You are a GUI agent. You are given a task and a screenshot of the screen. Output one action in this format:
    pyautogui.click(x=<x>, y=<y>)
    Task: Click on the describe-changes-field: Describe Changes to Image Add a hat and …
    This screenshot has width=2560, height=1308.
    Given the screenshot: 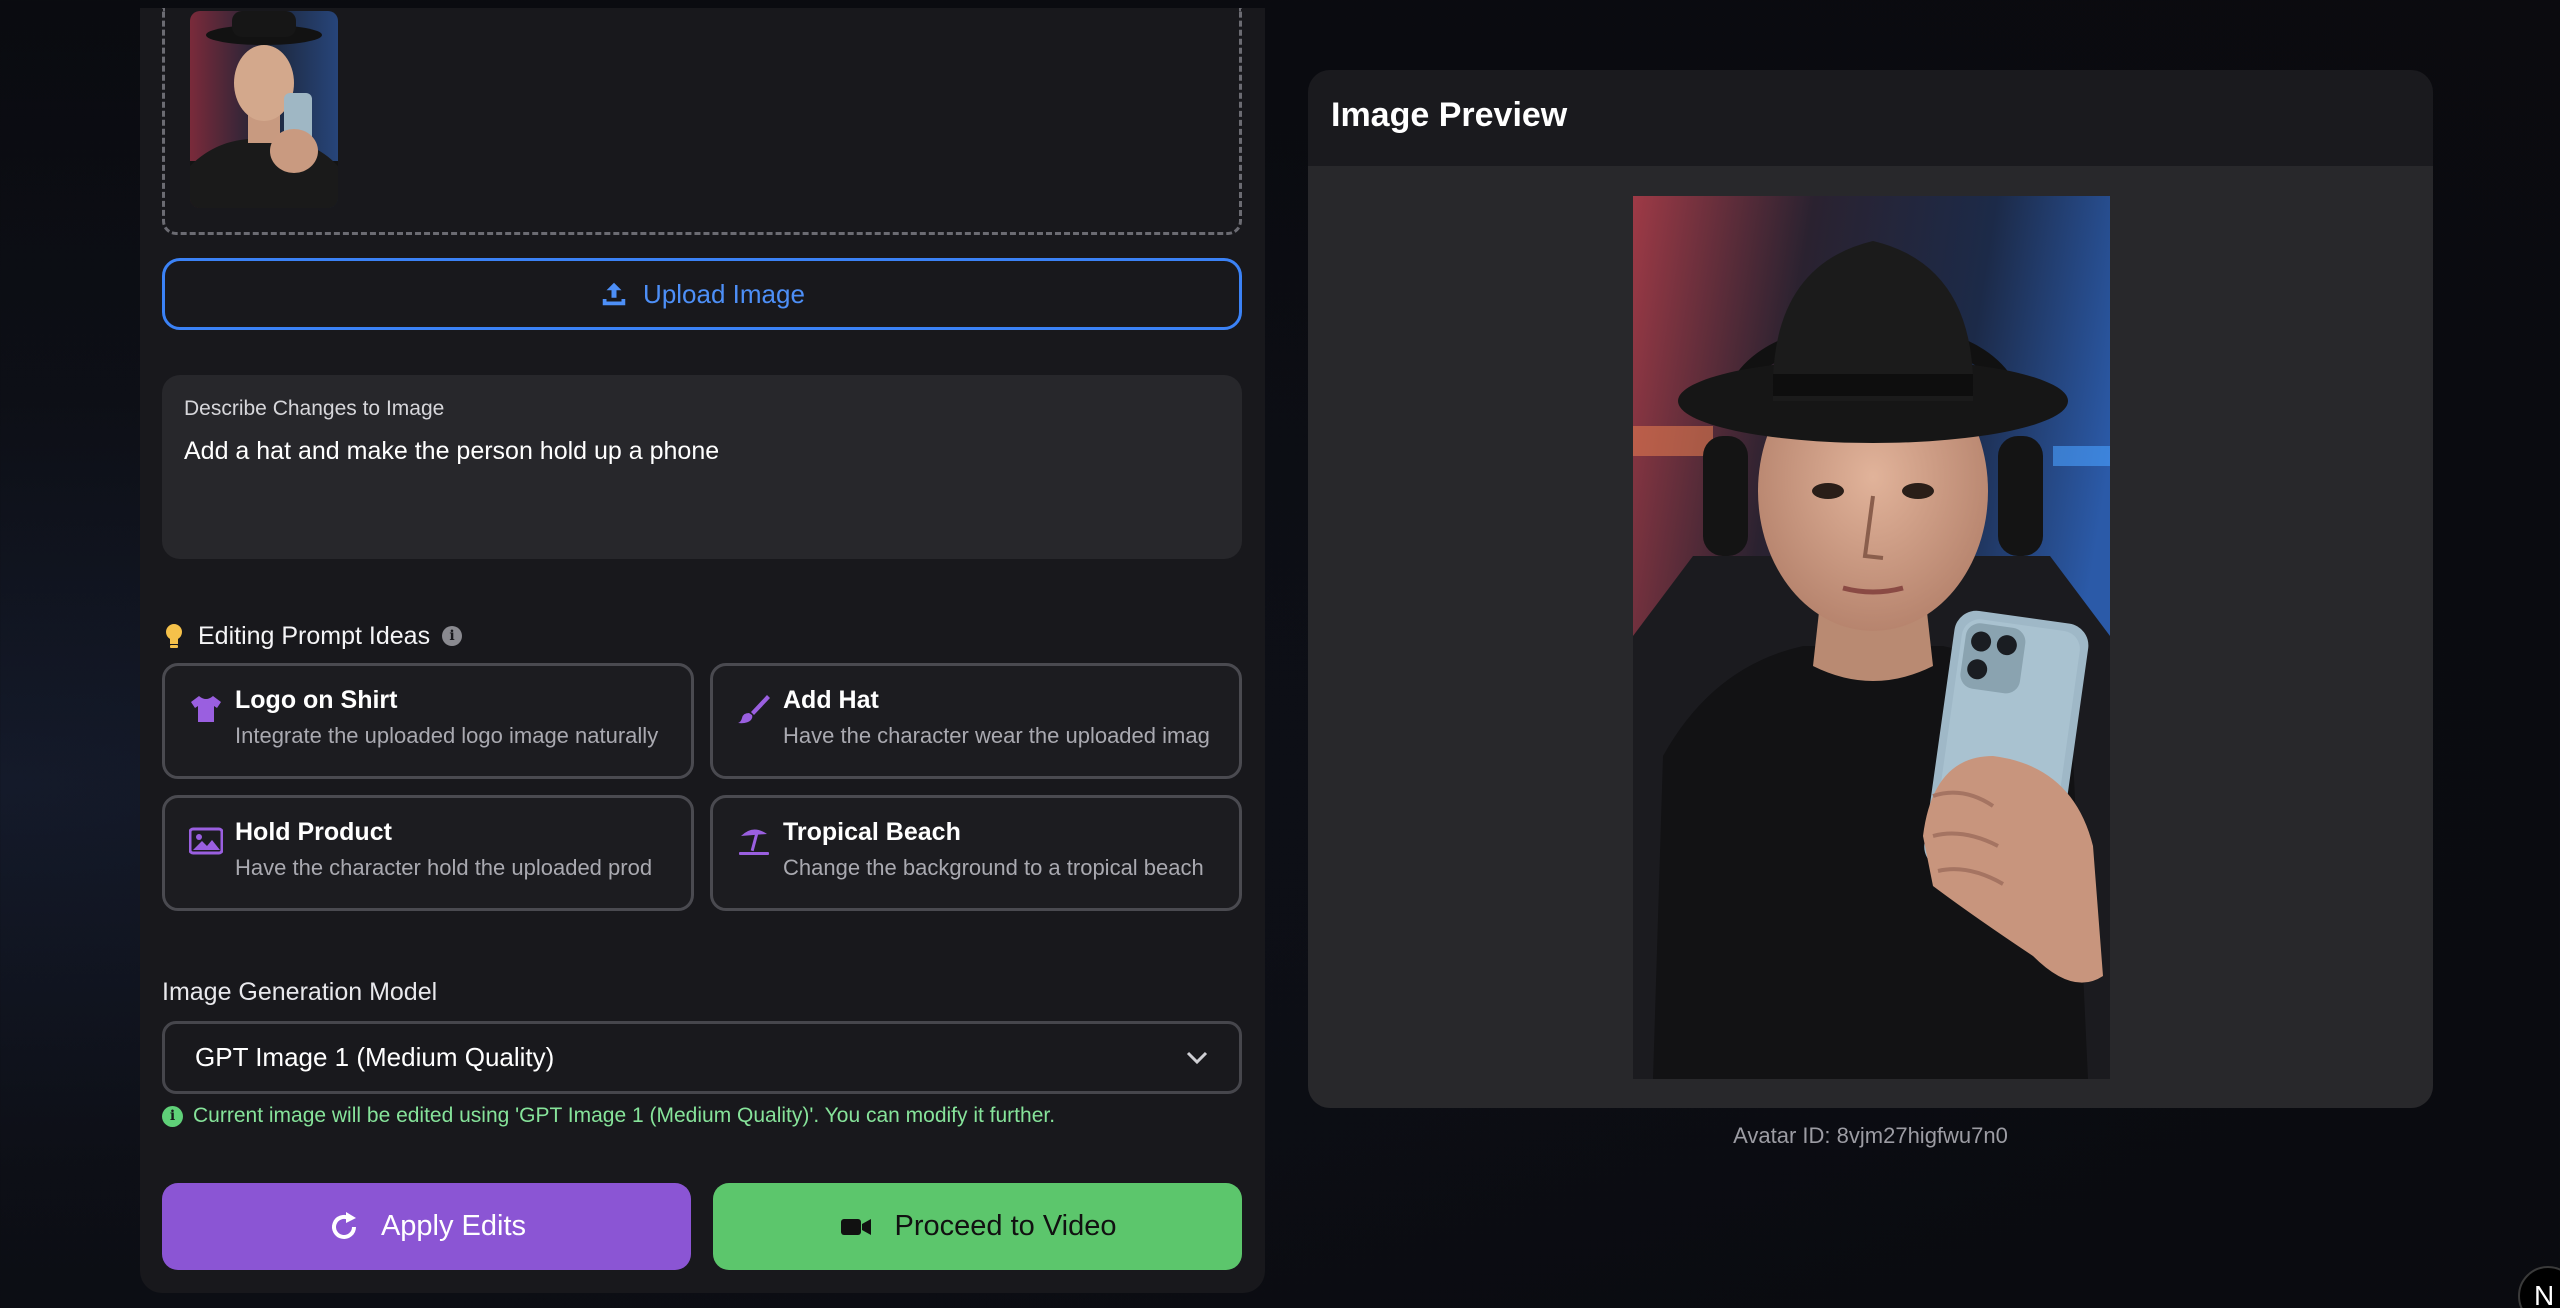 What is the action you would take?
    pyautogui.click(x=702, y=467)
    